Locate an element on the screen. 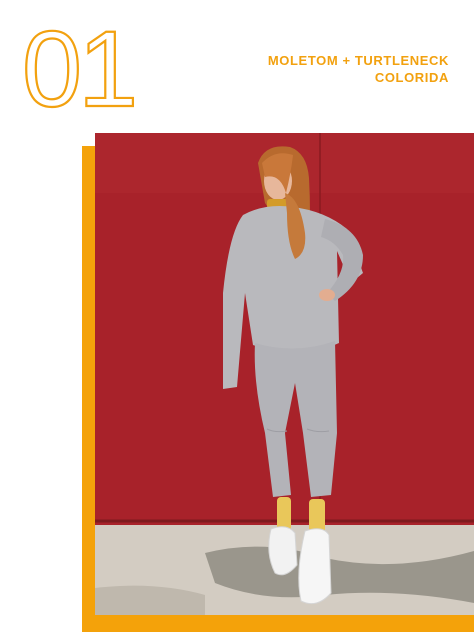  section-number: 01 is located at coordinates (80, 66).